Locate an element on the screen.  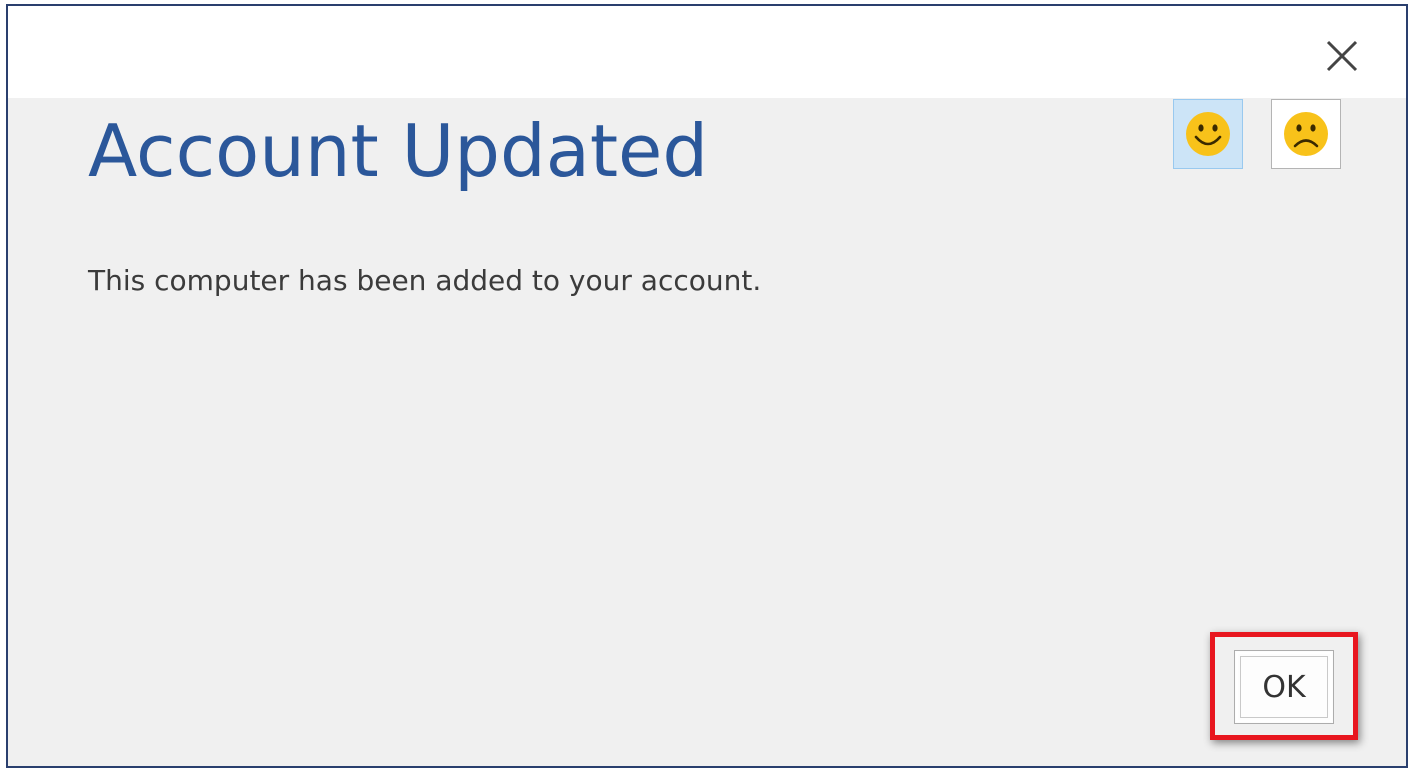
close-button is located at coordinates (1342, 56).